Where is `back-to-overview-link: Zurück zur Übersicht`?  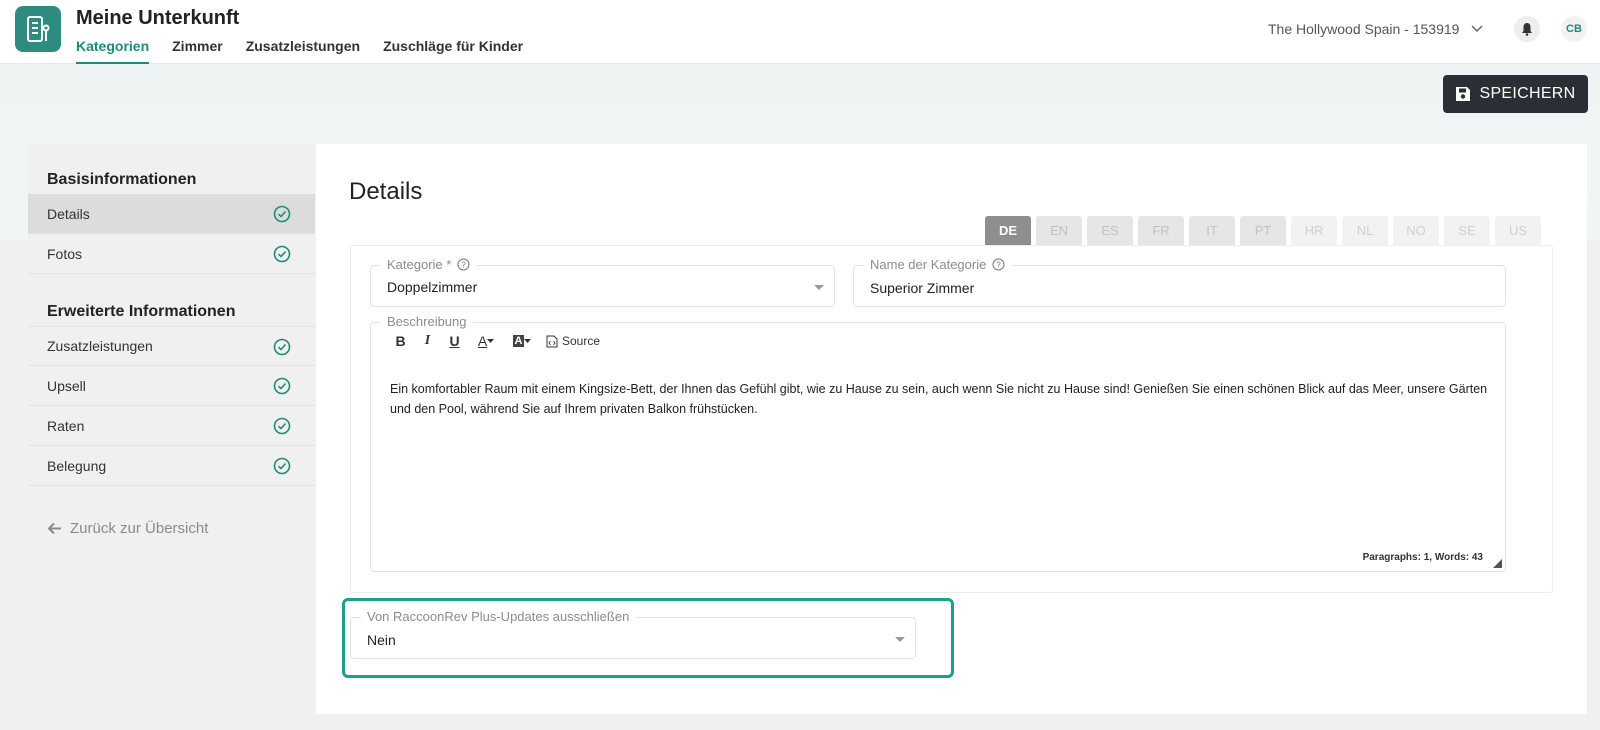
back-to-overview-link: Zurück zur Übersicht is located at coordinates (127, 528).